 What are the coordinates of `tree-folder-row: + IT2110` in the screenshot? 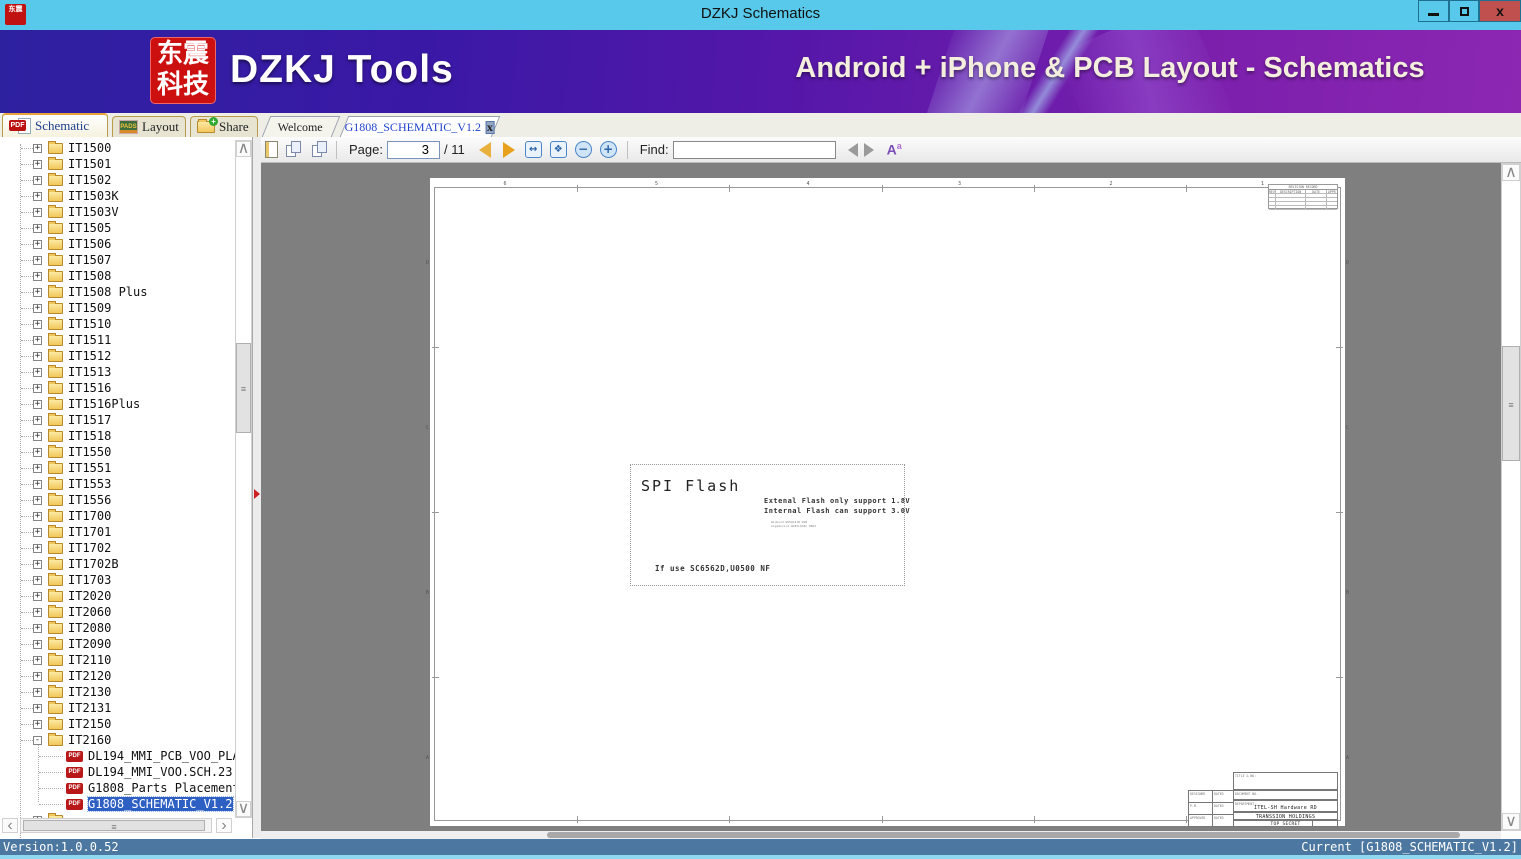 It's located at (117, 660).